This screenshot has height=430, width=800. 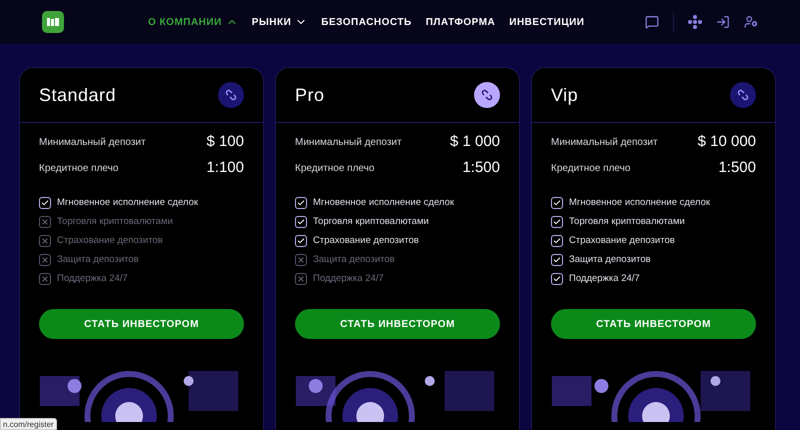 I want to click on nav-link: ИНВЕСТИЦИИ, so click(x=546, y=22).